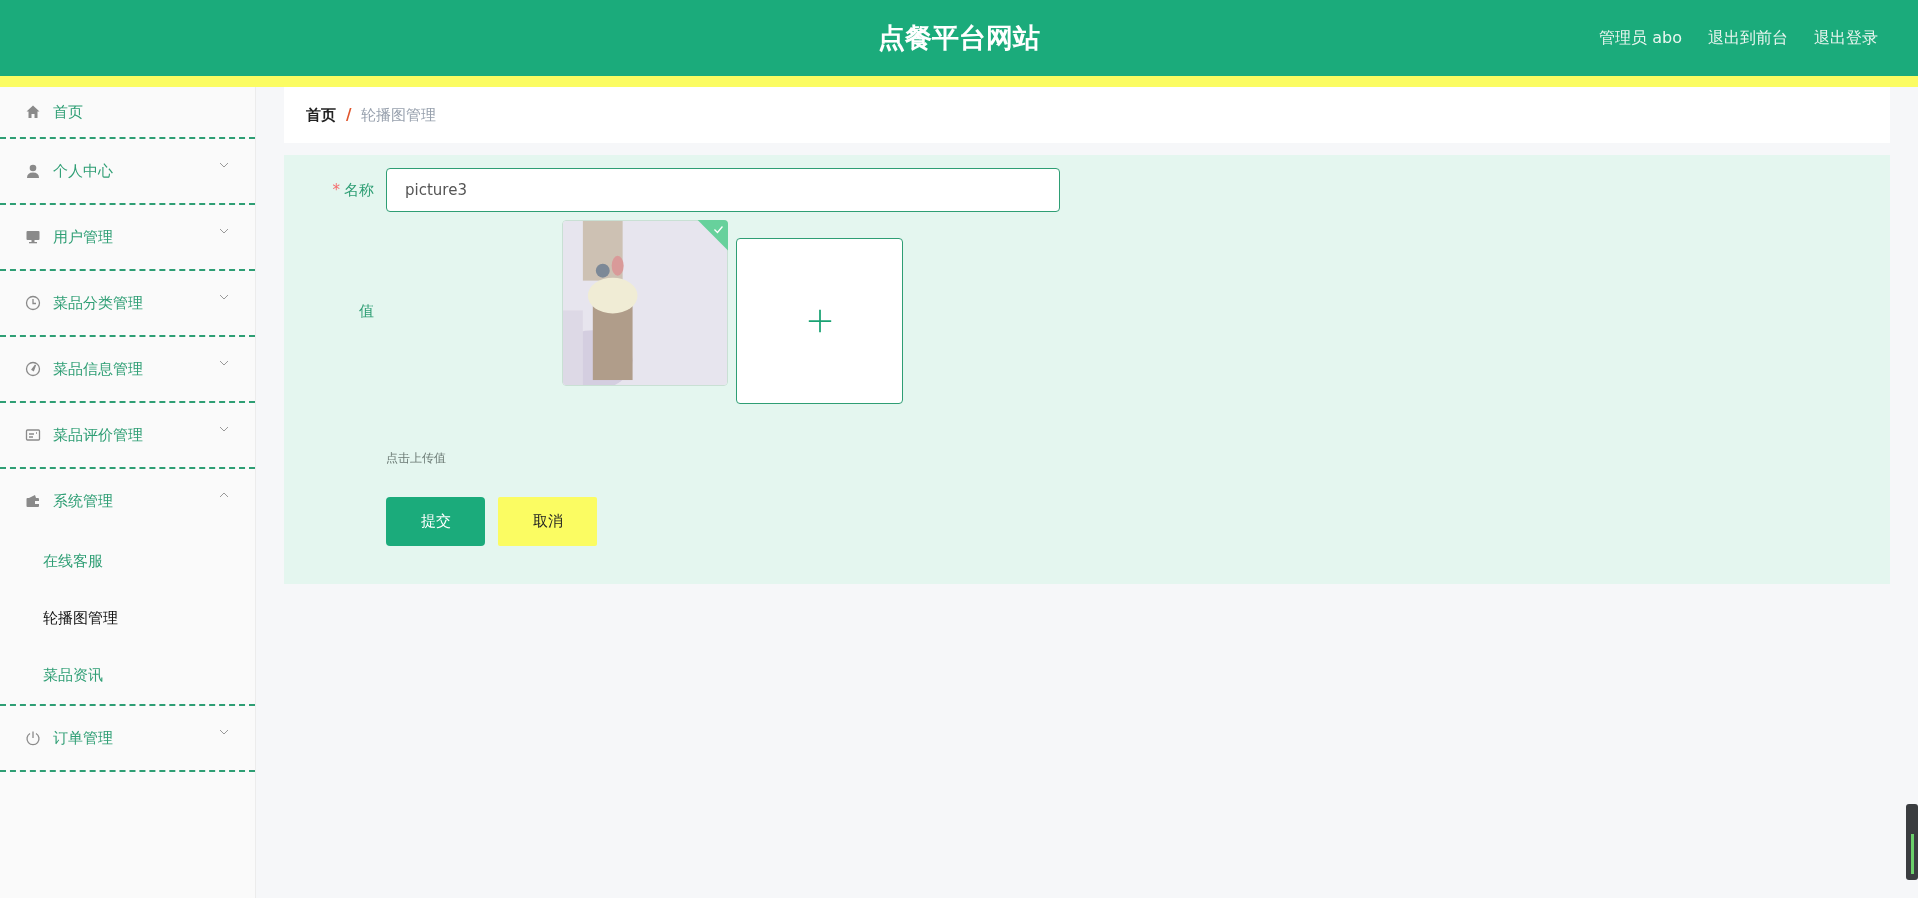 The height and width of the screenshot is (898, 1918). What do you see at coordinates (33, 435) in the screenshot?
I see `card-icon` at bounding box center [33, 435].